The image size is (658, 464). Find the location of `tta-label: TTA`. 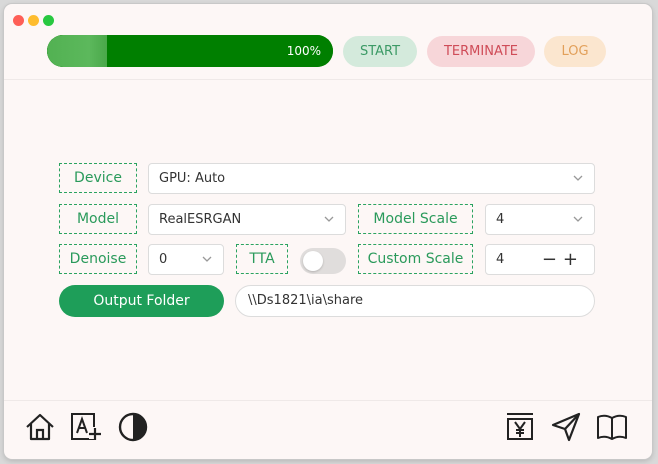

tta-label: TTA is located at coordinates (262, 259).